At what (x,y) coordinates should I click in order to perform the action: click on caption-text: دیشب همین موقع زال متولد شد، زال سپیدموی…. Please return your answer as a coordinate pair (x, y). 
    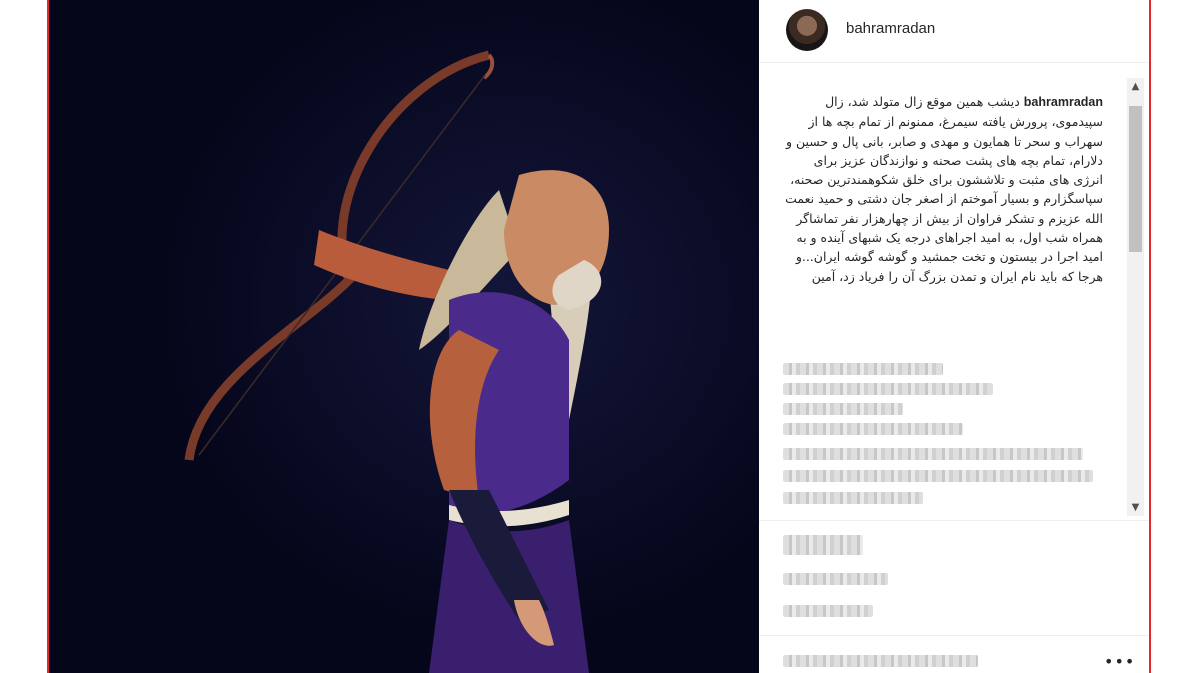
    Looking at the image, I should click on (944, 189).